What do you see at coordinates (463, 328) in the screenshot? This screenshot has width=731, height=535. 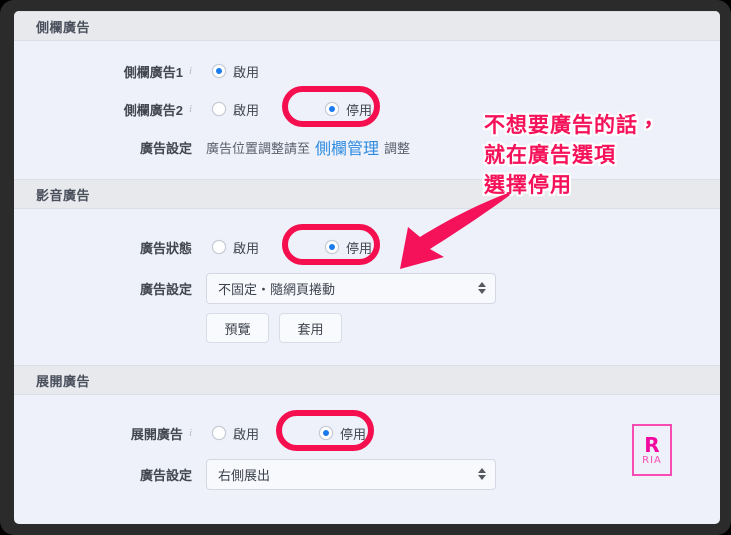 I see `row-field: 預覽 套用` at bounding box center [463, 328].